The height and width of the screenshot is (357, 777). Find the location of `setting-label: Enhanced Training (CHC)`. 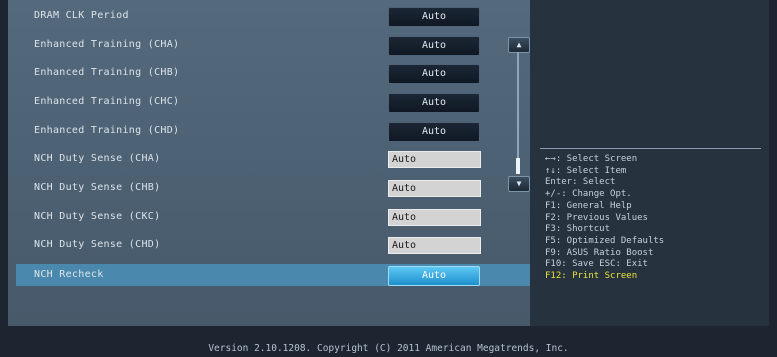

setting-label: Enhanced Training (CHC) is located at coordinates (107, 101).